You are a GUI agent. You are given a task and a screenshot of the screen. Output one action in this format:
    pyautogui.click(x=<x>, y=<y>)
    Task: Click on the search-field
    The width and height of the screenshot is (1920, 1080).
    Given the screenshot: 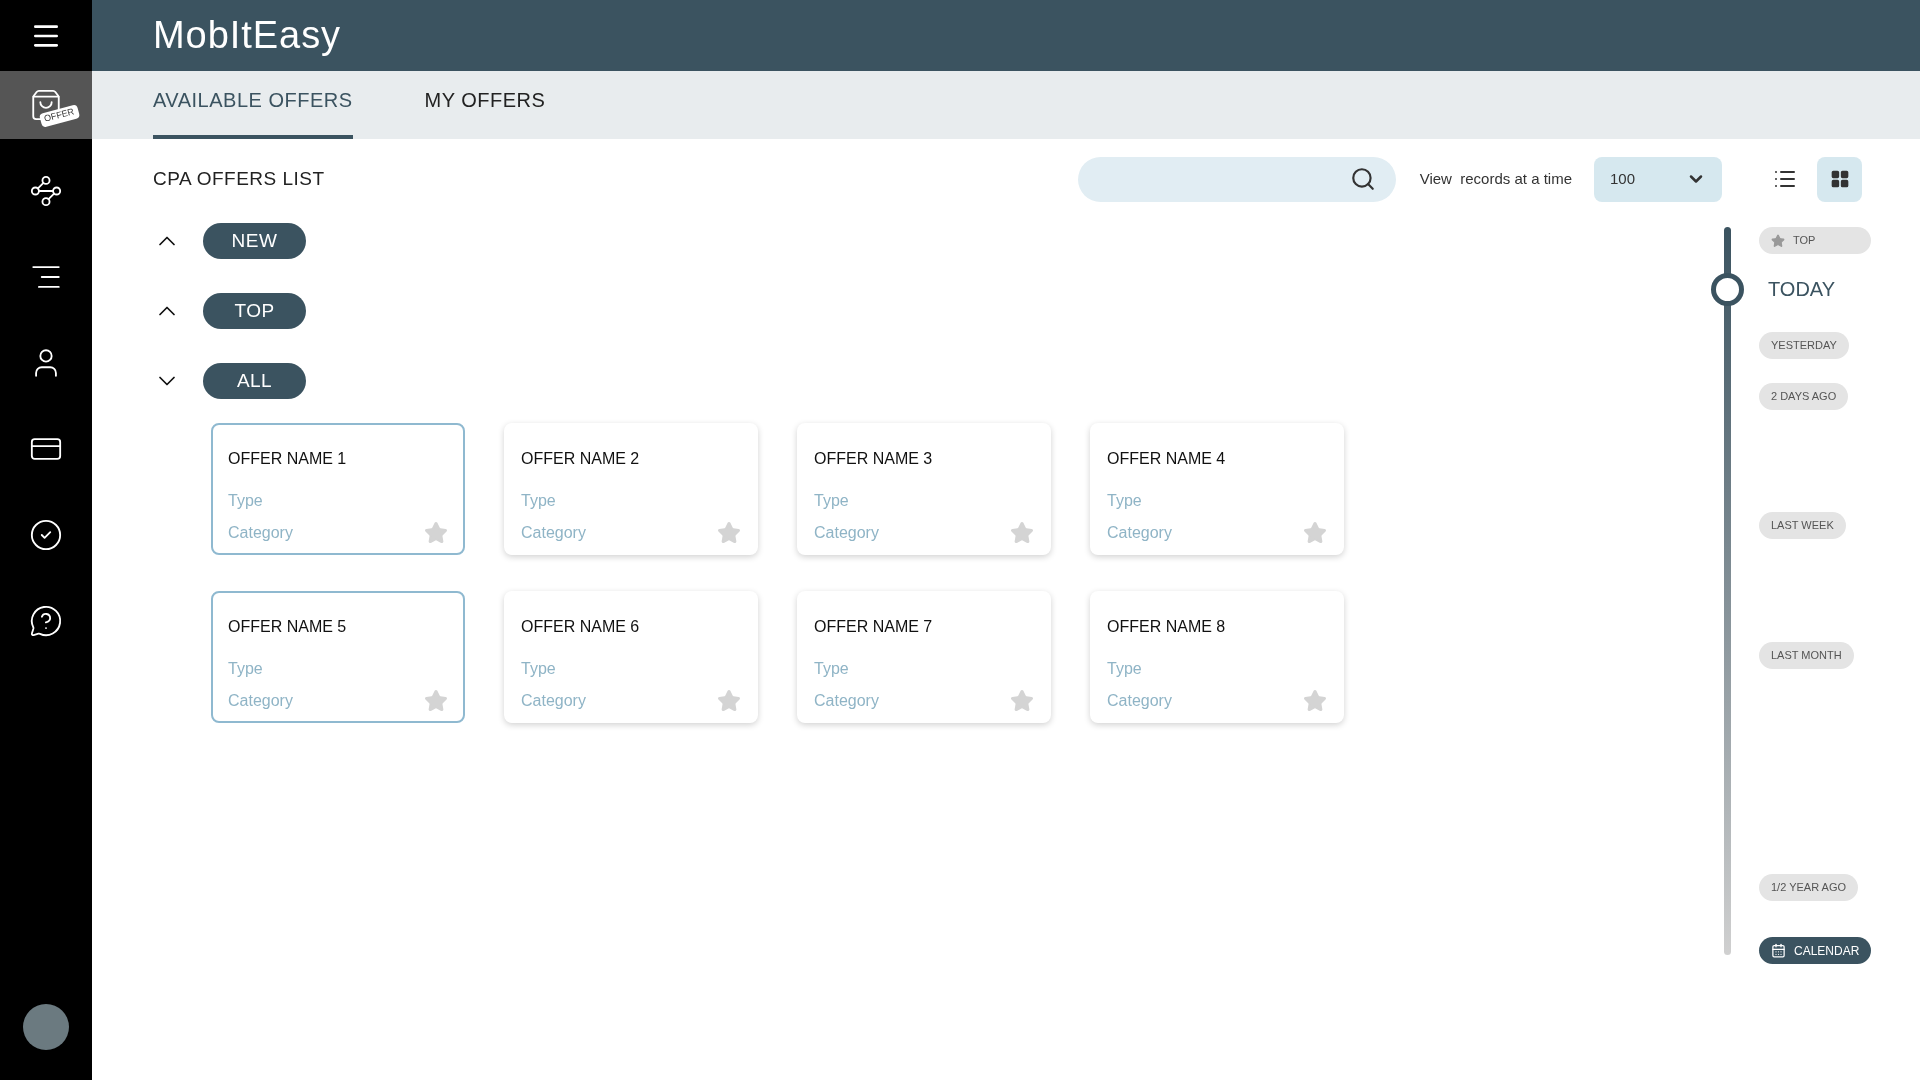 What is the action you would take?
    pyautogui.click(x=1236, y=179)
    